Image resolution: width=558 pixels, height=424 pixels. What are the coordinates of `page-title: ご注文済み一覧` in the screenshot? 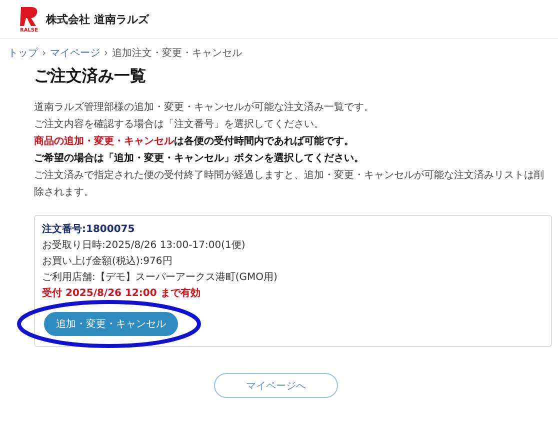 It's located at (90, 76).